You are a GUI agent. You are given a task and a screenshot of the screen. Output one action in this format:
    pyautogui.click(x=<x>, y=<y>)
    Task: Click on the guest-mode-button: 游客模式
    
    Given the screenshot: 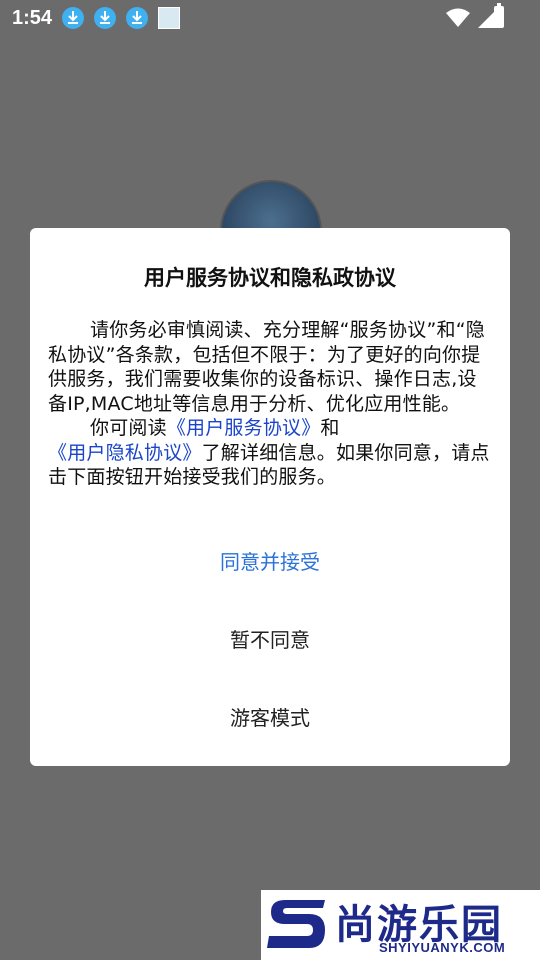 What is the action you would take?
    pyautogui.click(x=270, y=716)
    